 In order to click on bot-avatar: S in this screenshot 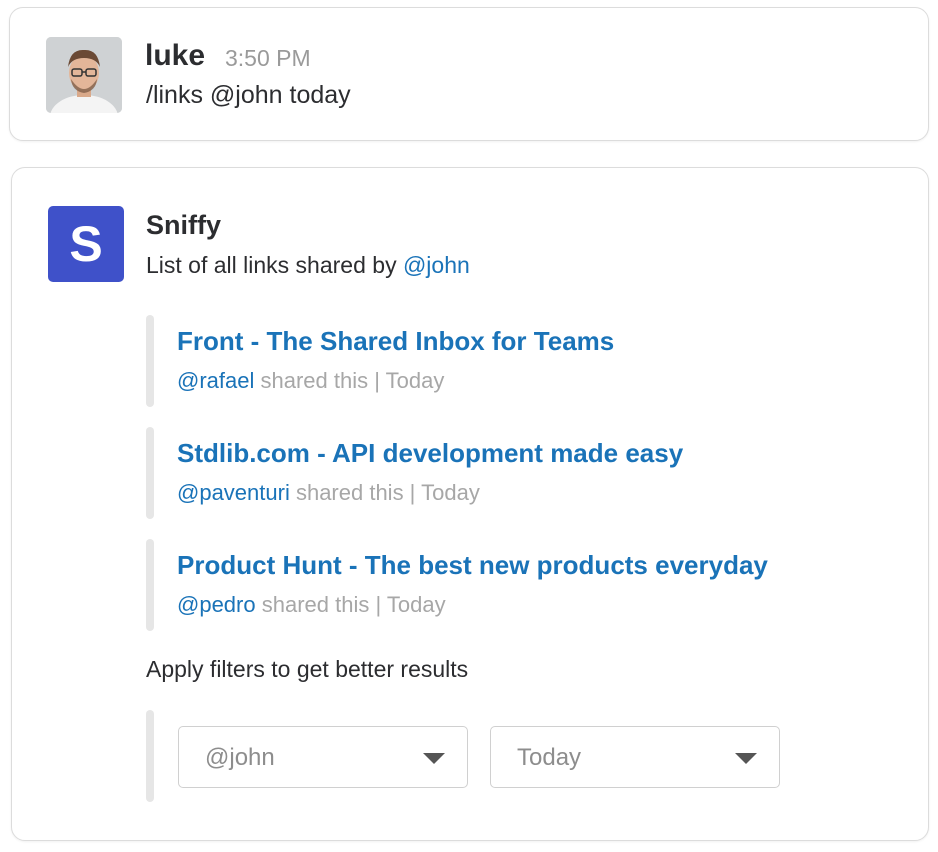, I will do `click(86, 244)`.